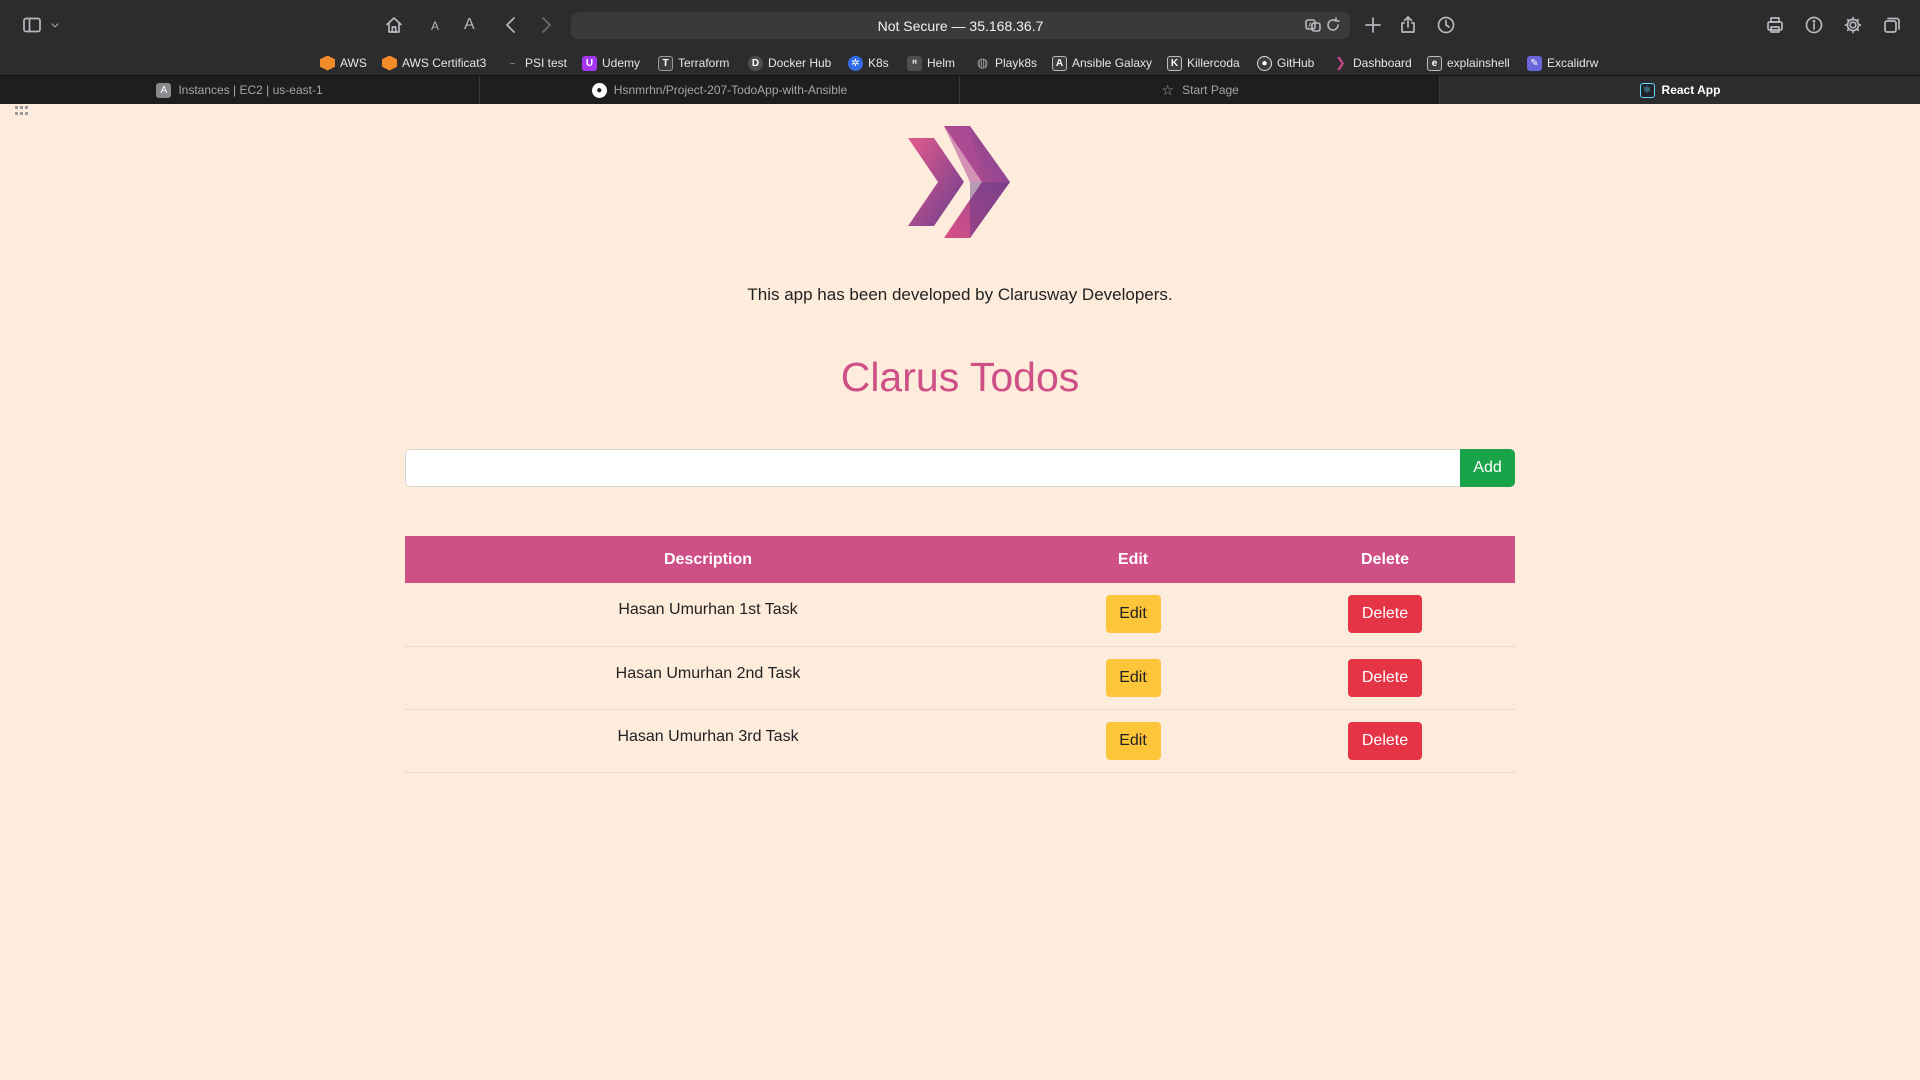 This screenshot has height=1080, width=1920. Describe the element at coordinates (1314, 26) in the screenshot. I see `translate-icon: A` at that location.